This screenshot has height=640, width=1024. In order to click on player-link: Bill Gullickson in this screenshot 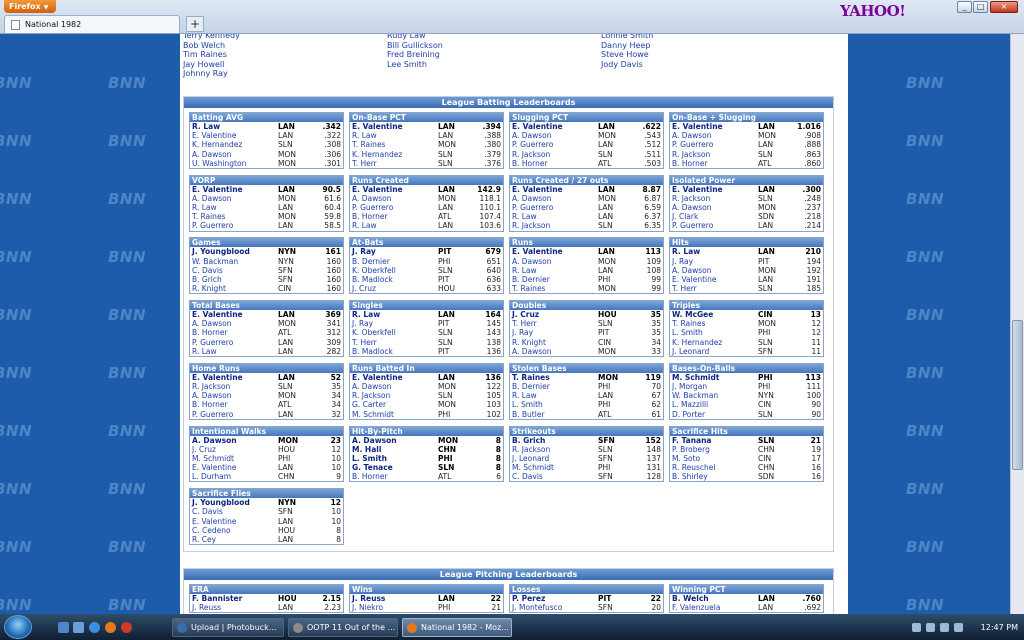, I will do `click(415, 46)`.